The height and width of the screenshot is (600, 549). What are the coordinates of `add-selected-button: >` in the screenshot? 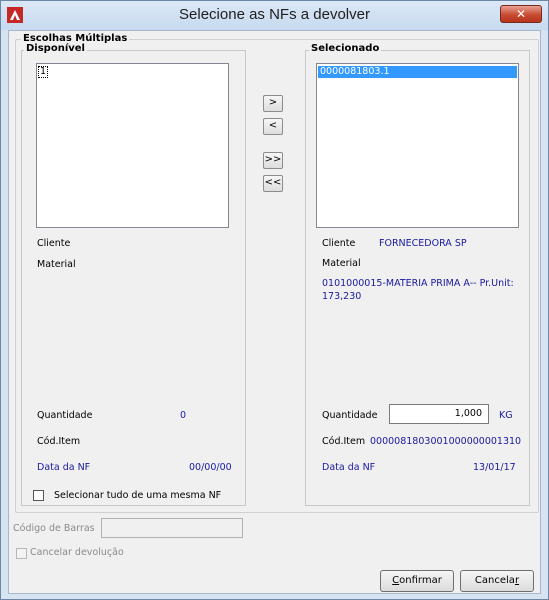 It's located at (273, 103).